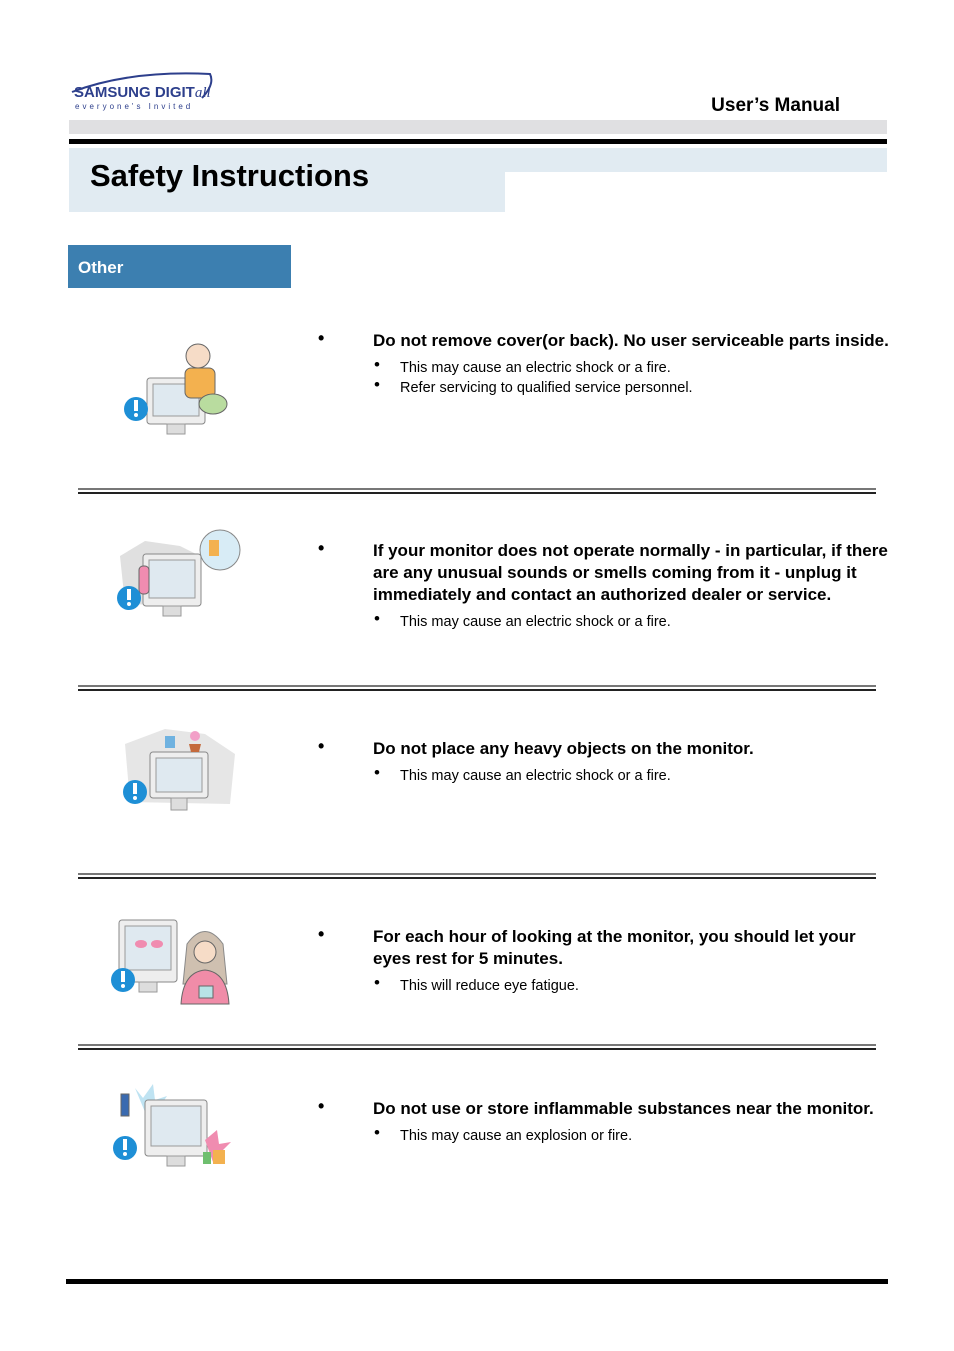 Image resolution: width=954 pixels, height=1351 pixels. What do you see at coordinates (633, 984) in the screenshot?
I see `sub-list: • This will reduce eye fatigue.` at bounding box center [633, 984].